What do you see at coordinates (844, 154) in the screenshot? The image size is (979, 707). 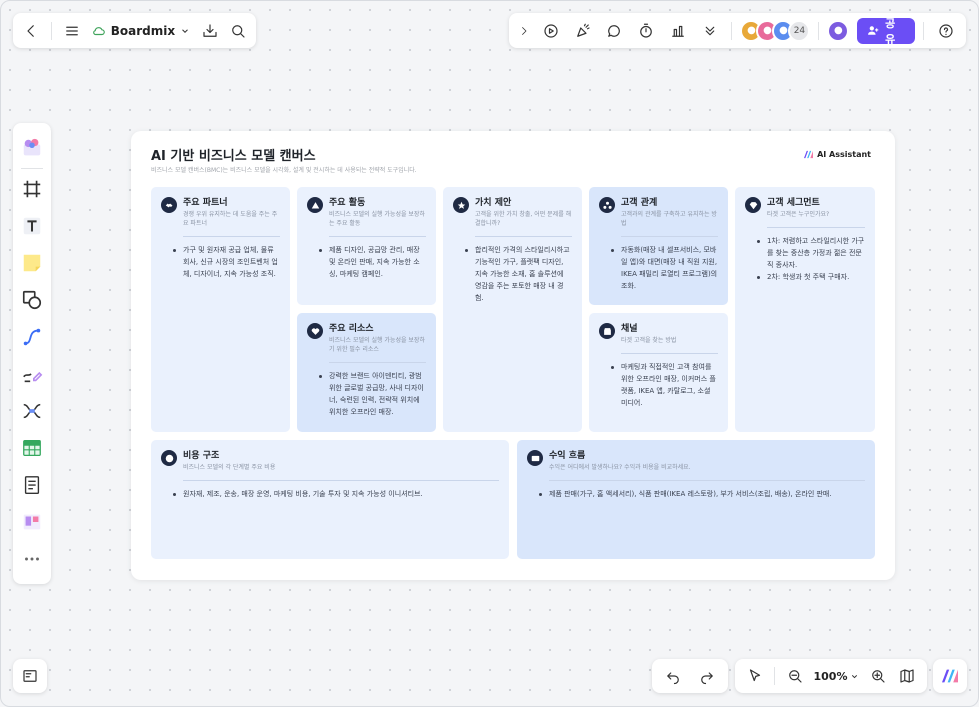 I see `ai-assistant-label: AI Assistant` at bounding box center [844, 154].